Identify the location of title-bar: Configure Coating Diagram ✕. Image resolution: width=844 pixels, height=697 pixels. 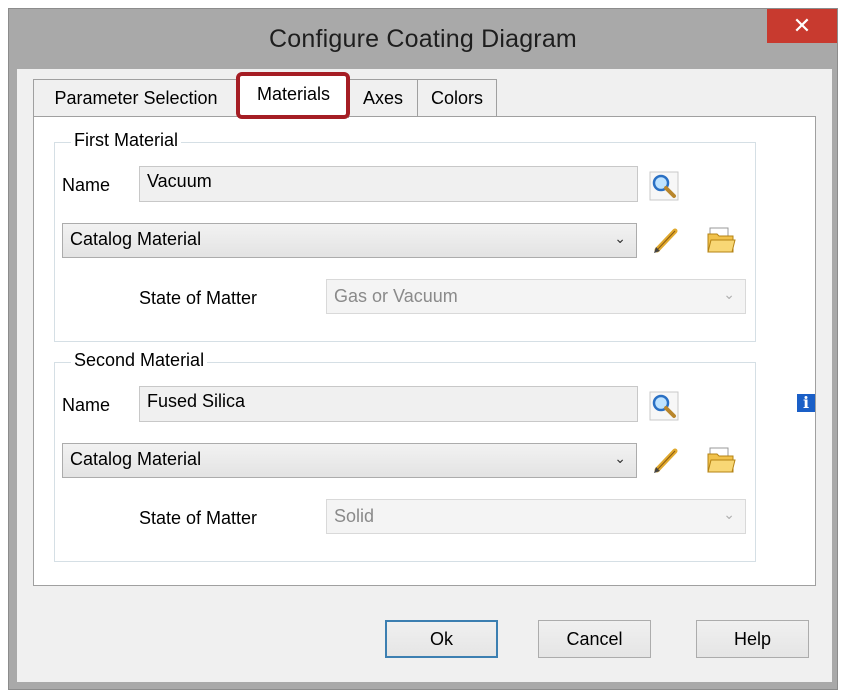
(423, 39).